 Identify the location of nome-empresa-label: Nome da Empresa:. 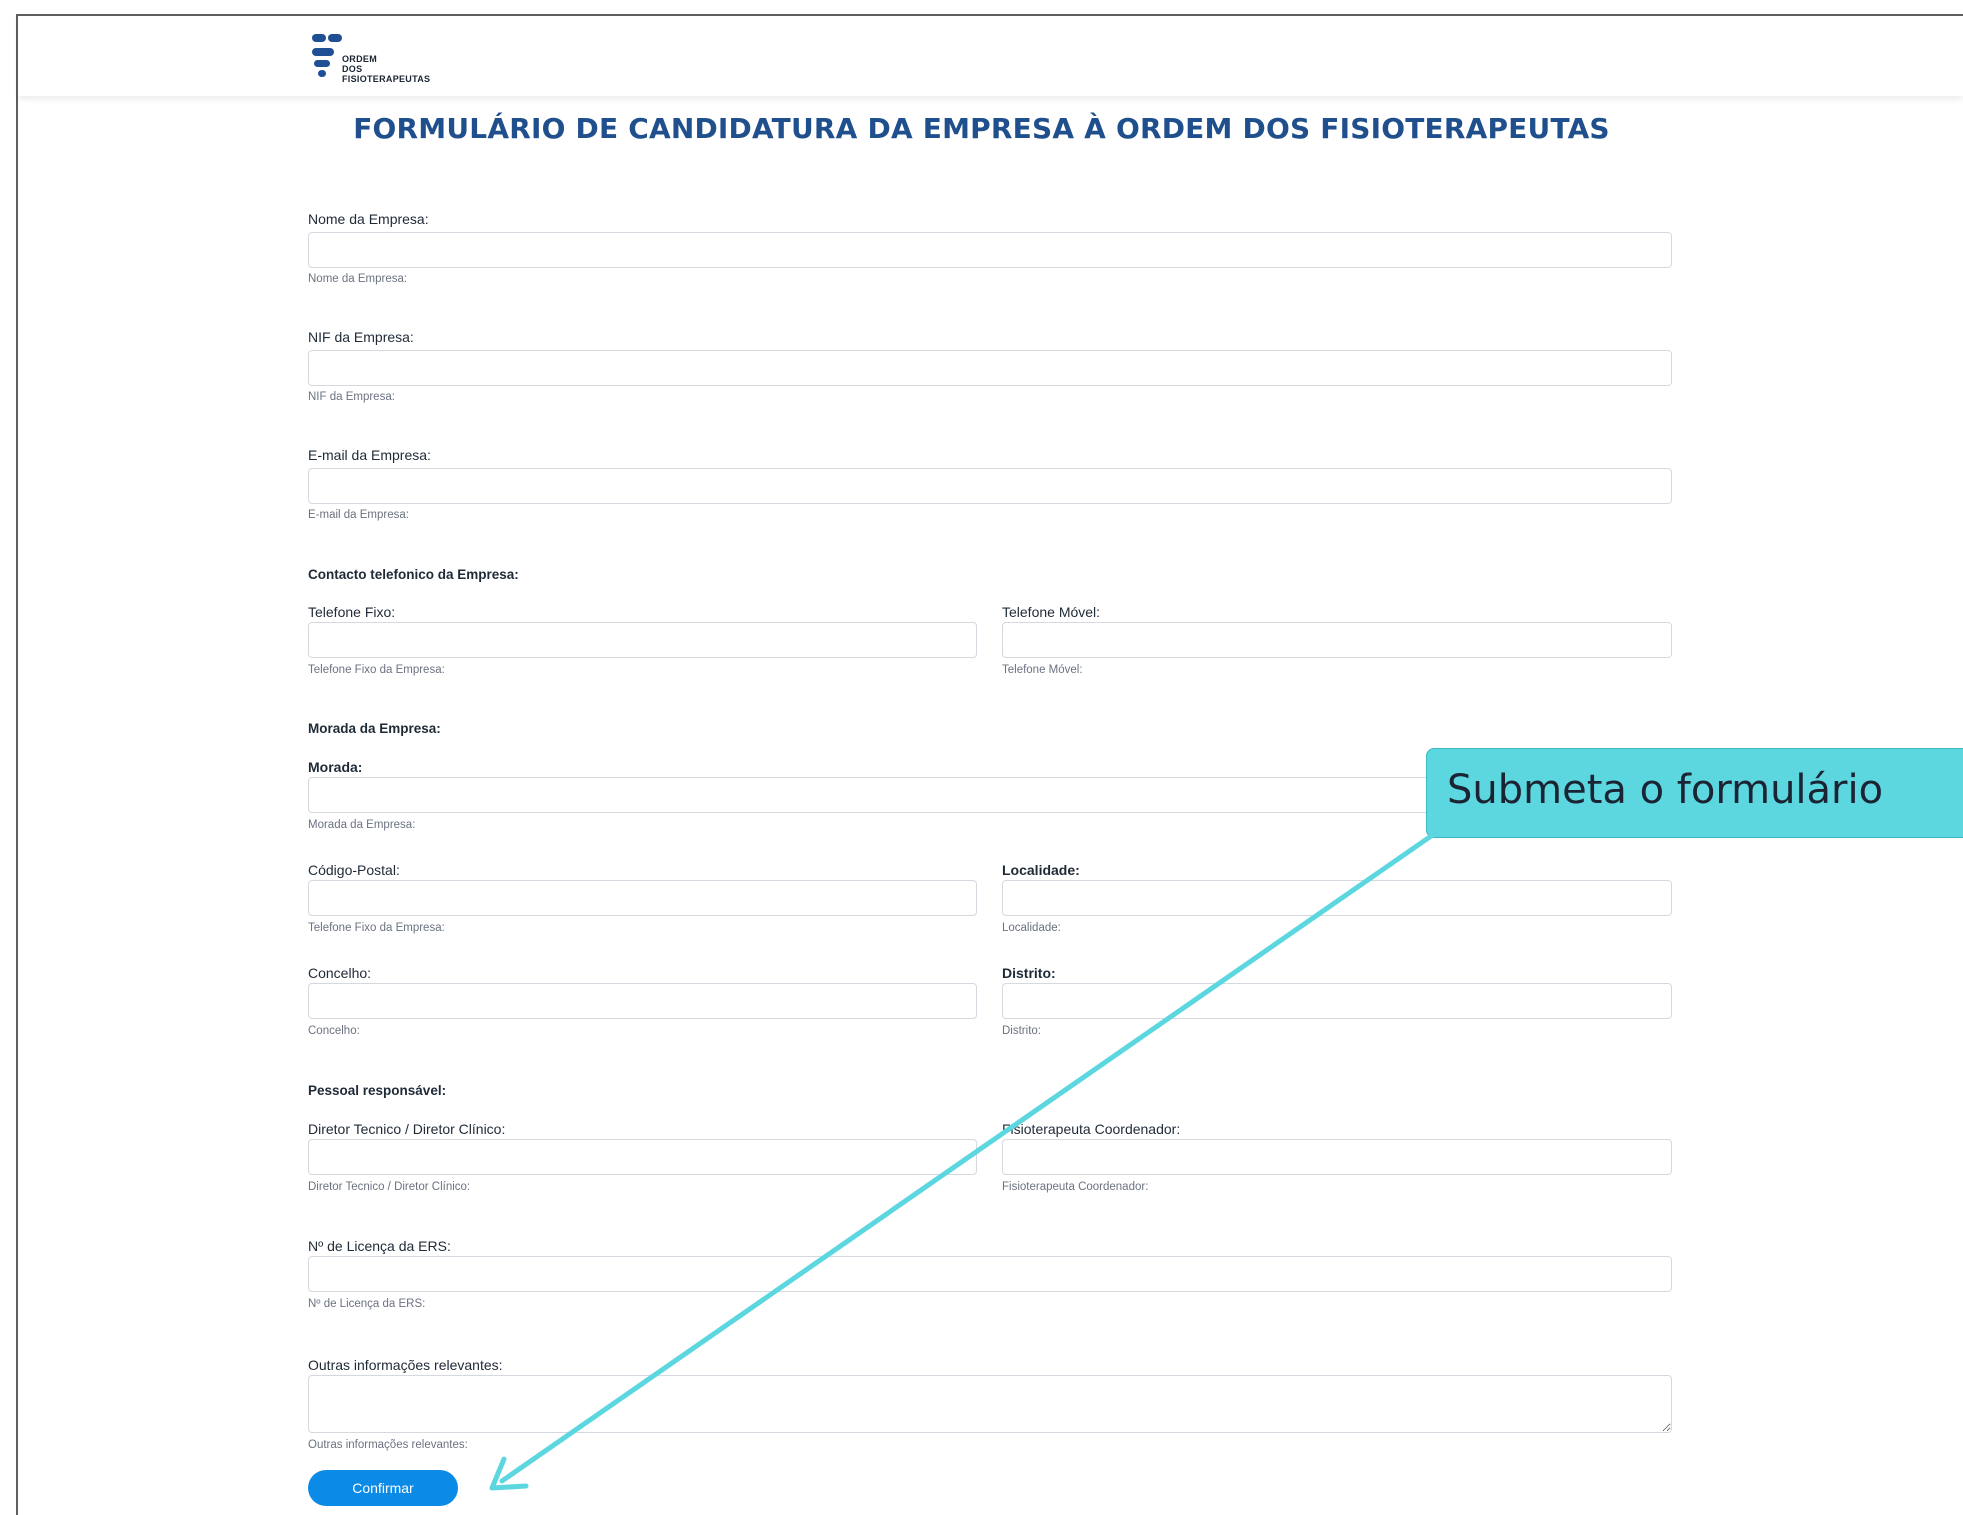
(368, 219).